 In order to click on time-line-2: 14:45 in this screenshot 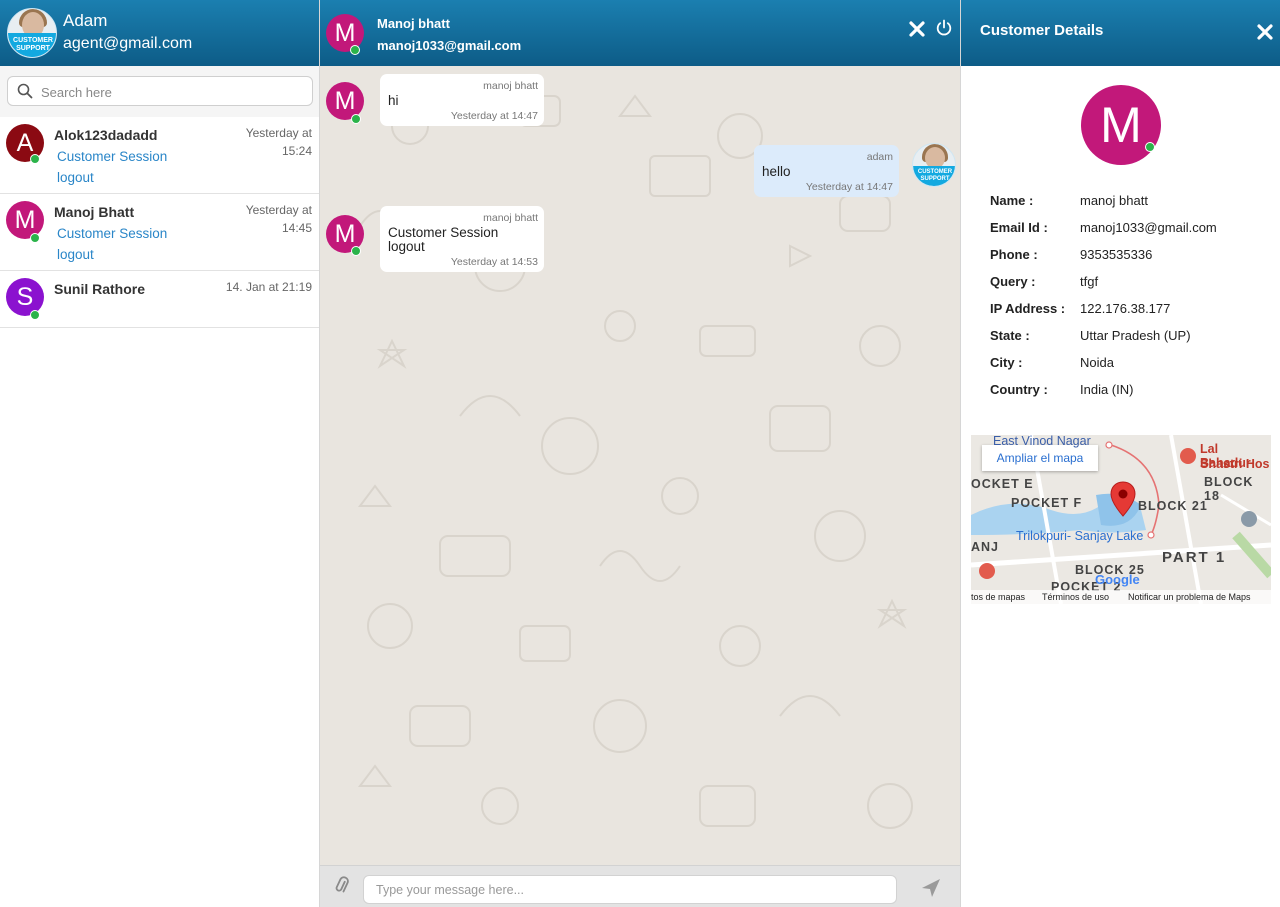, I will do `click(296, 228)`.